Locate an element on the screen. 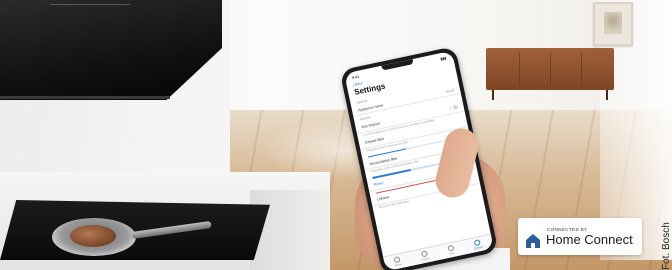 This screenshot has width=672, height=270. induction-hob is located at coordinates (135, 230).